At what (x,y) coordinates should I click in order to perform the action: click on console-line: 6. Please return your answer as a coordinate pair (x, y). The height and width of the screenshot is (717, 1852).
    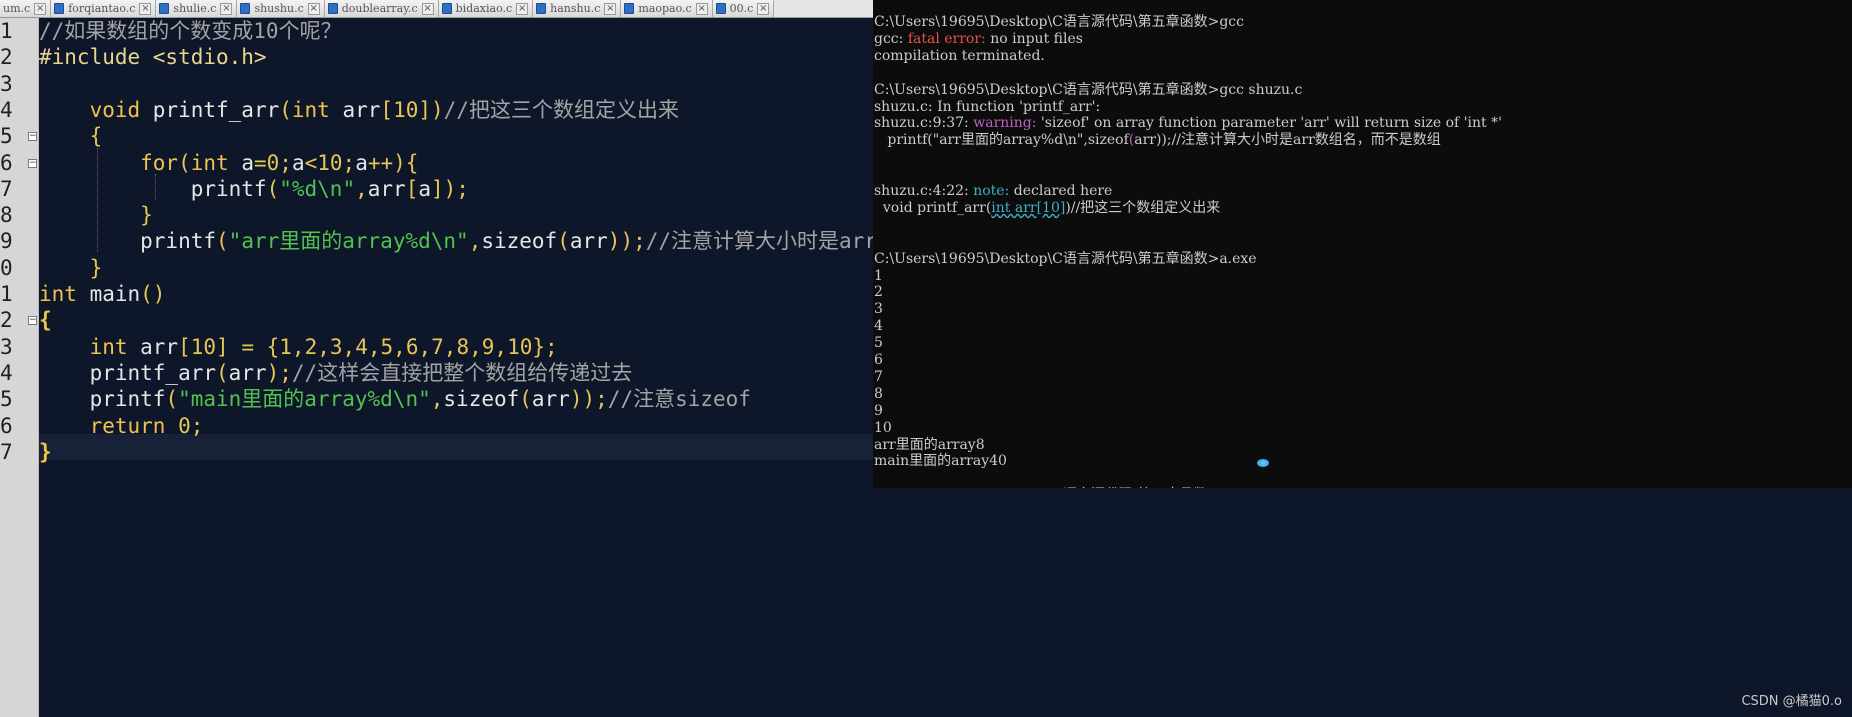
    Looking at the image, I should click on (878, 360).